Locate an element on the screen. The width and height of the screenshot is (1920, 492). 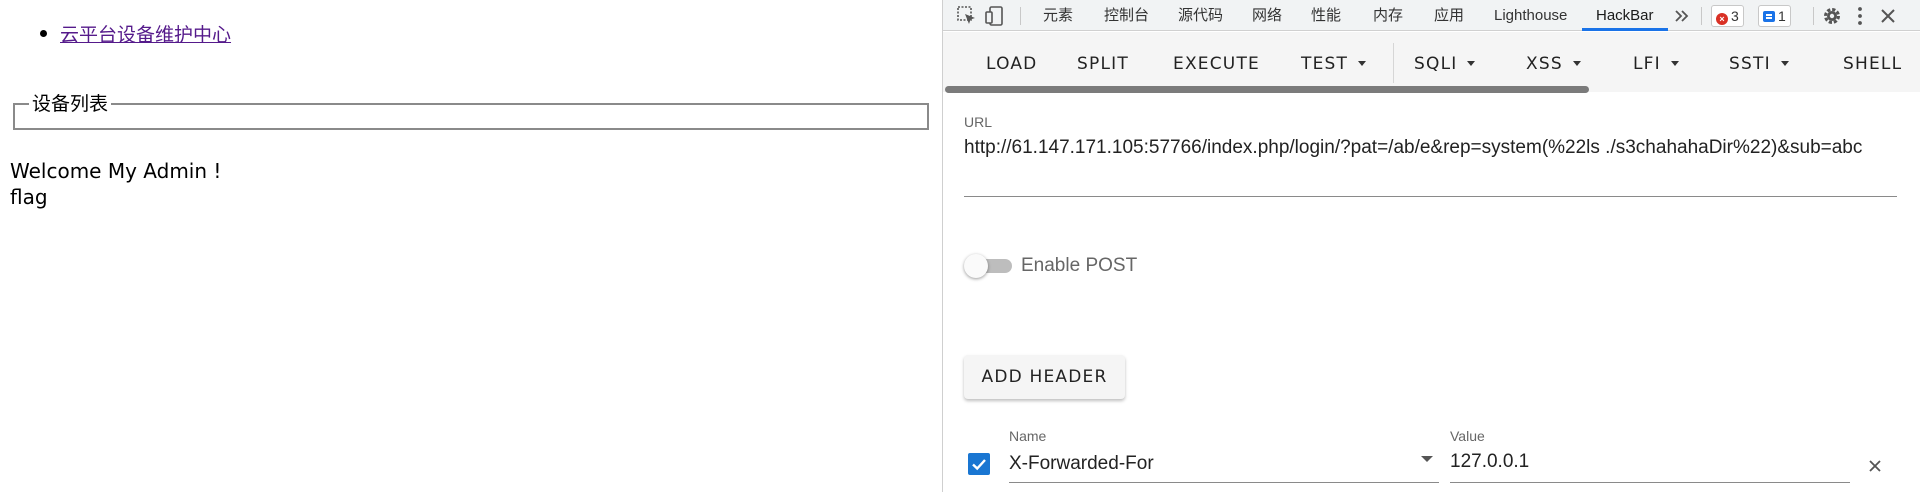
lfi-label: LFI is located at coordinates (1647, 64).